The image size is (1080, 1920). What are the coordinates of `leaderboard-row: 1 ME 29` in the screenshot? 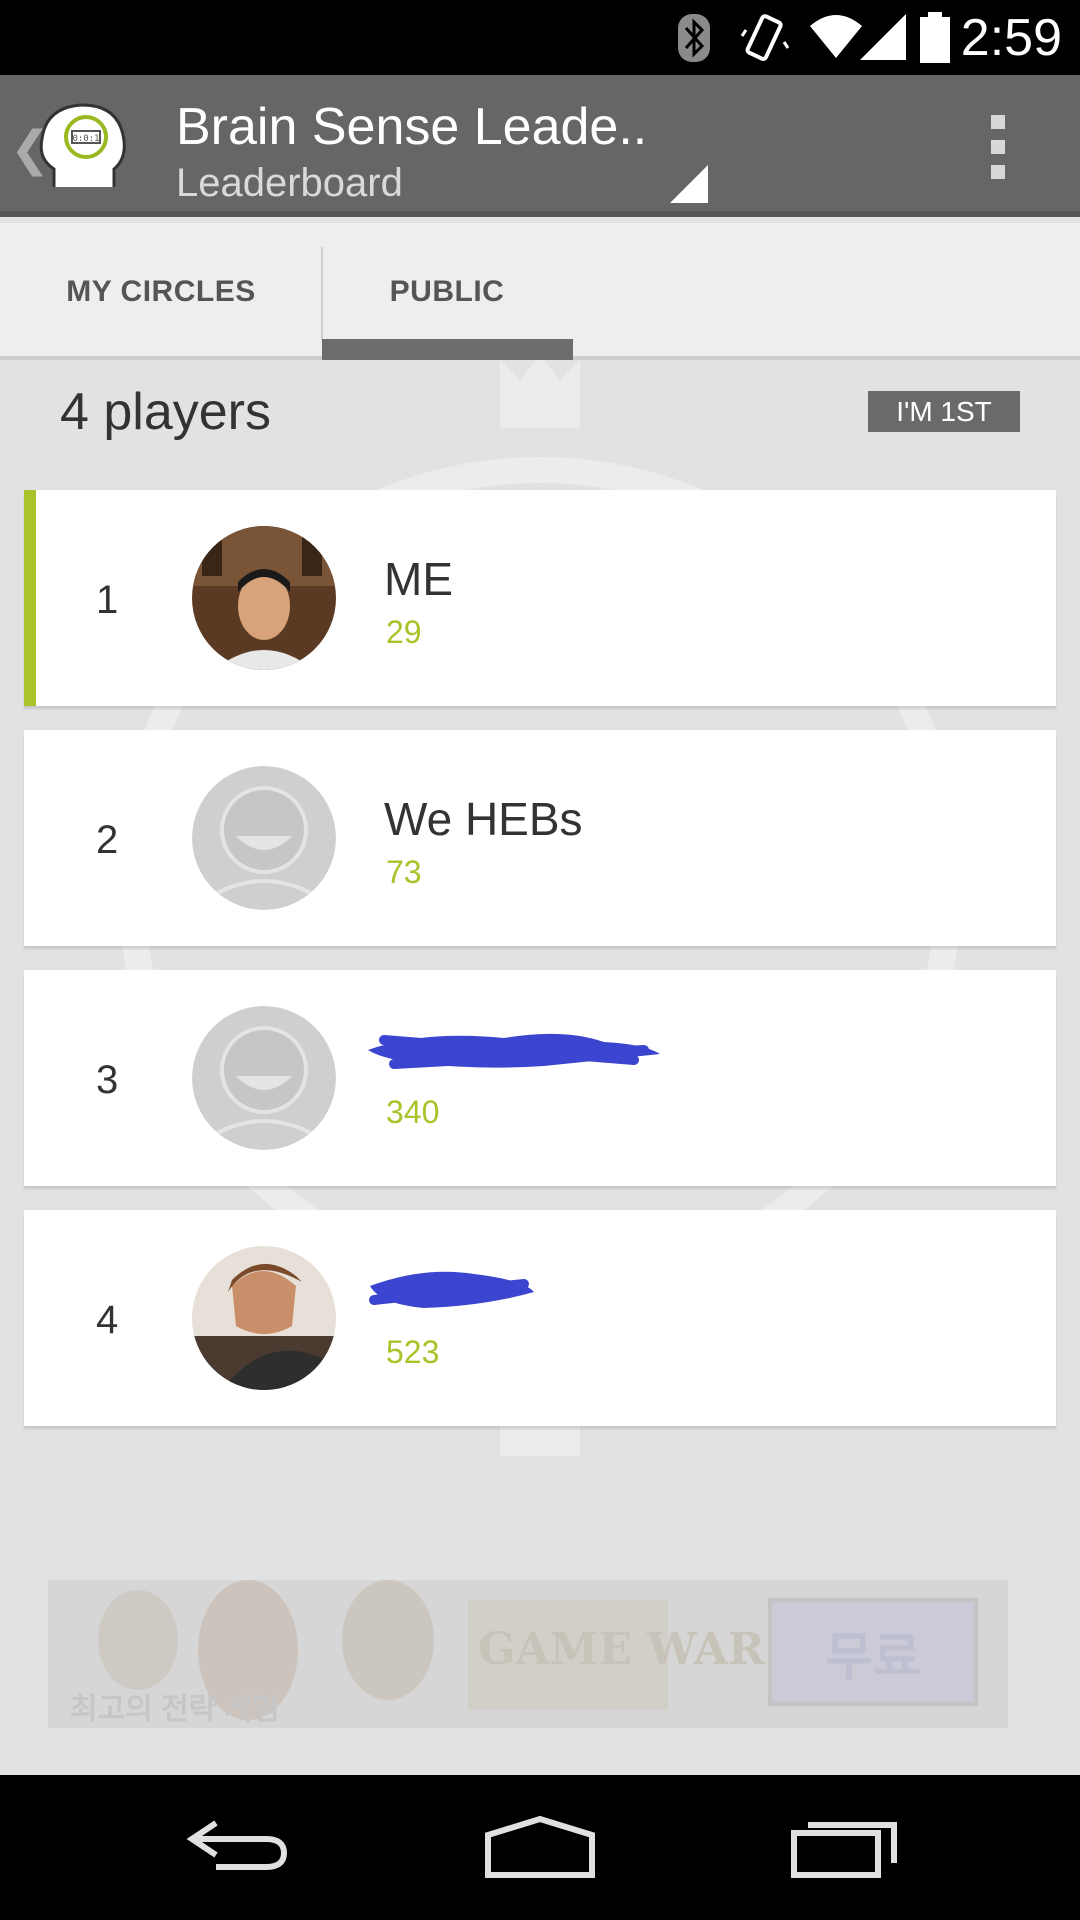 It's located at (540, 598).